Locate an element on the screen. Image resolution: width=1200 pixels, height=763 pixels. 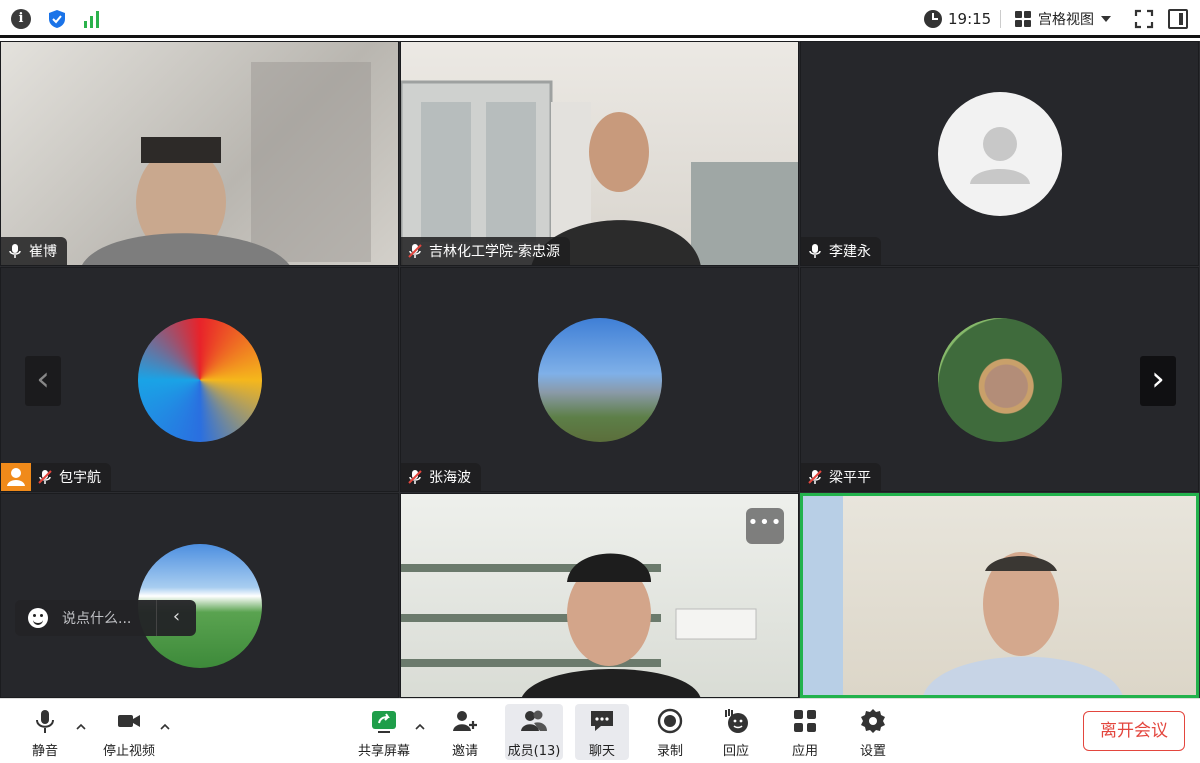
invite-button: 邀请 is located at coordinates (465, 732).